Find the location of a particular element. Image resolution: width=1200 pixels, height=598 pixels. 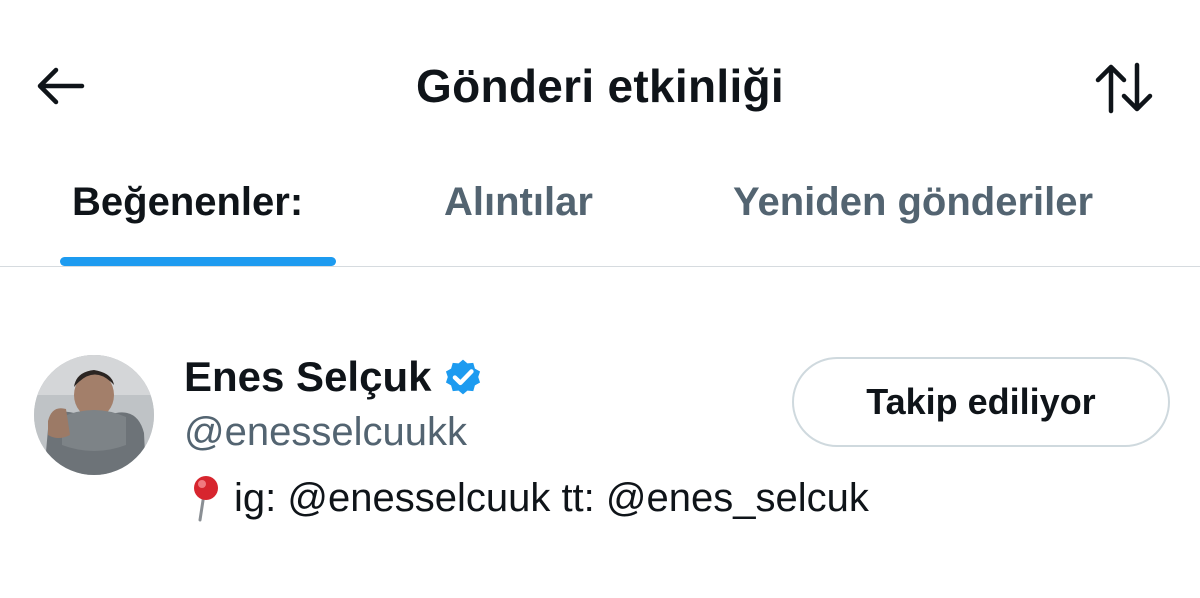

tab-likes: Beğenenler: is located at coordinates (187, 202).